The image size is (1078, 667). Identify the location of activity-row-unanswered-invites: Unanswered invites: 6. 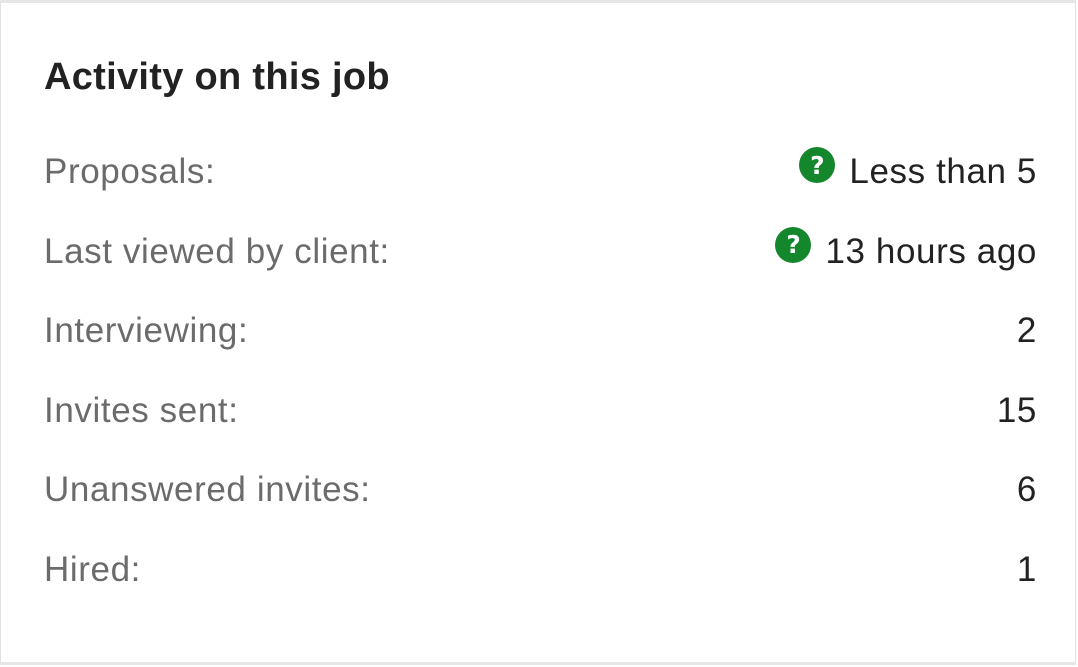
(540, 490).